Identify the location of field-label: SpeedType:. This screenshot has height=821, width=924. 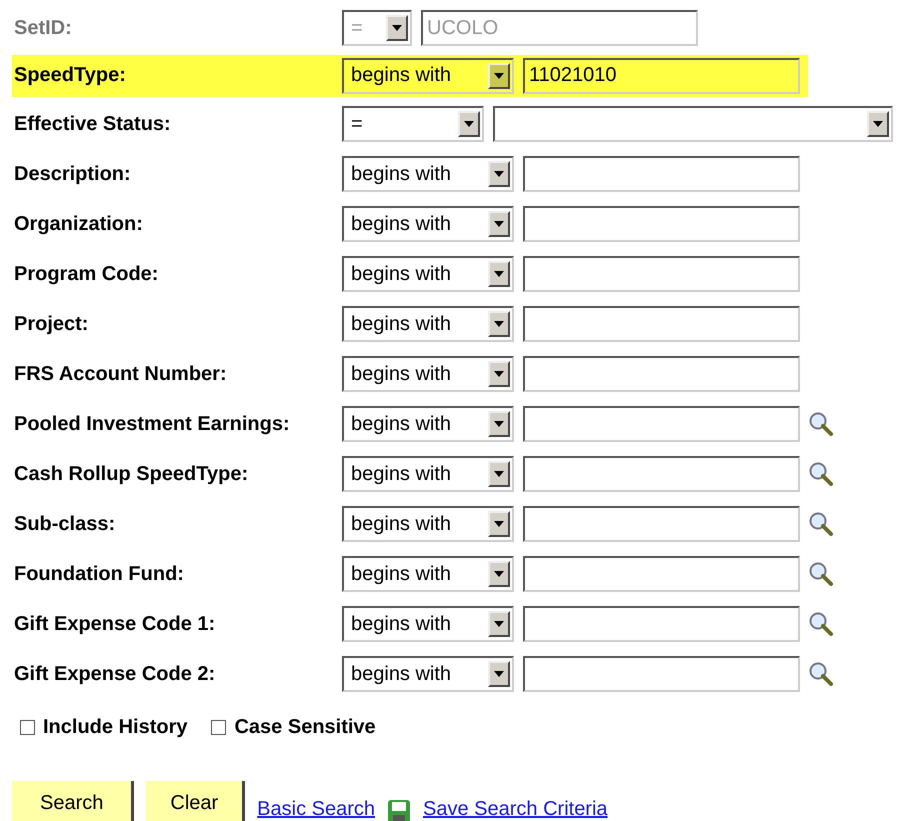
(70, 75).